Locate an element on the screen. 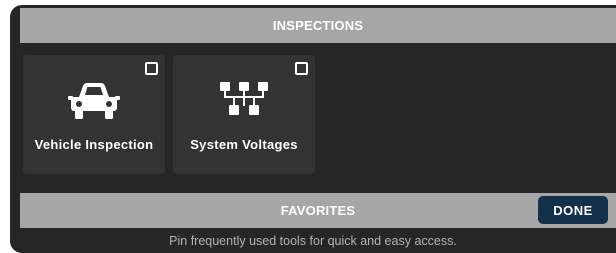 The height and width of the screenshot is (253, 616). vehicle-inspection-label: Vehicle Inspection is located at coordinates (94, 144).